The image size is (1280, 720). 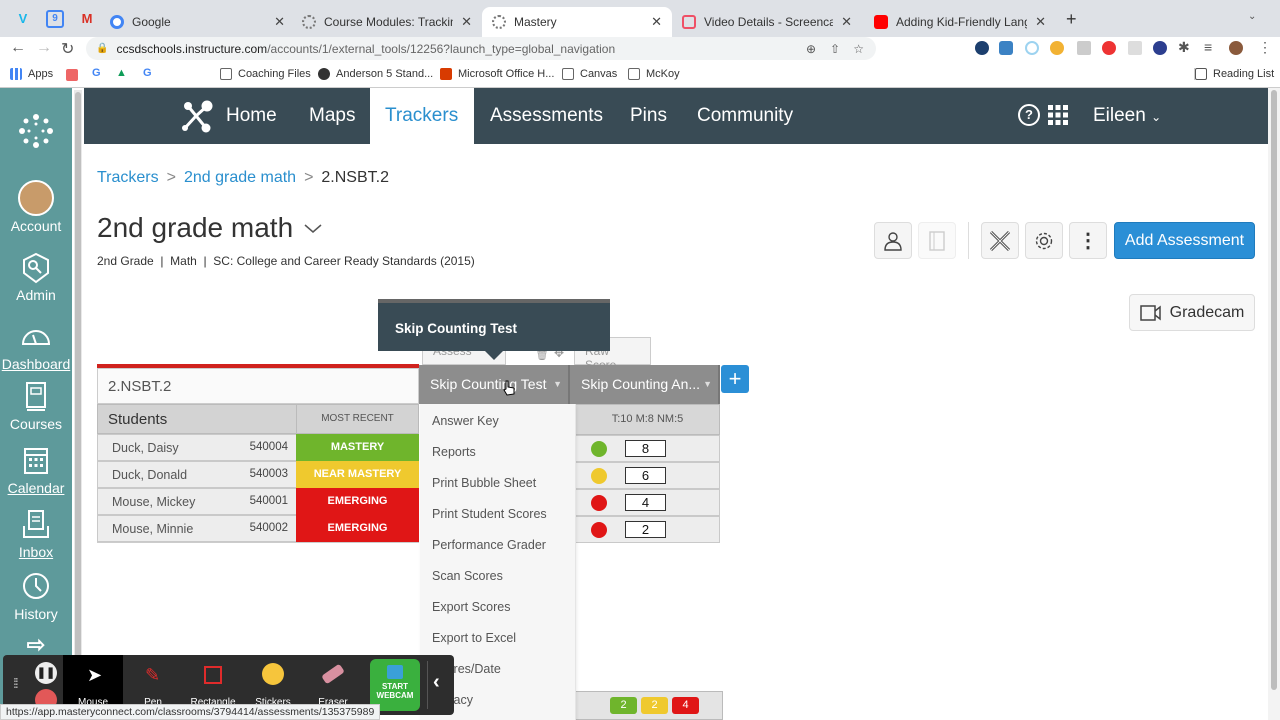 I want to click on reading-list: Reading List, so click(x=1234, y=74).